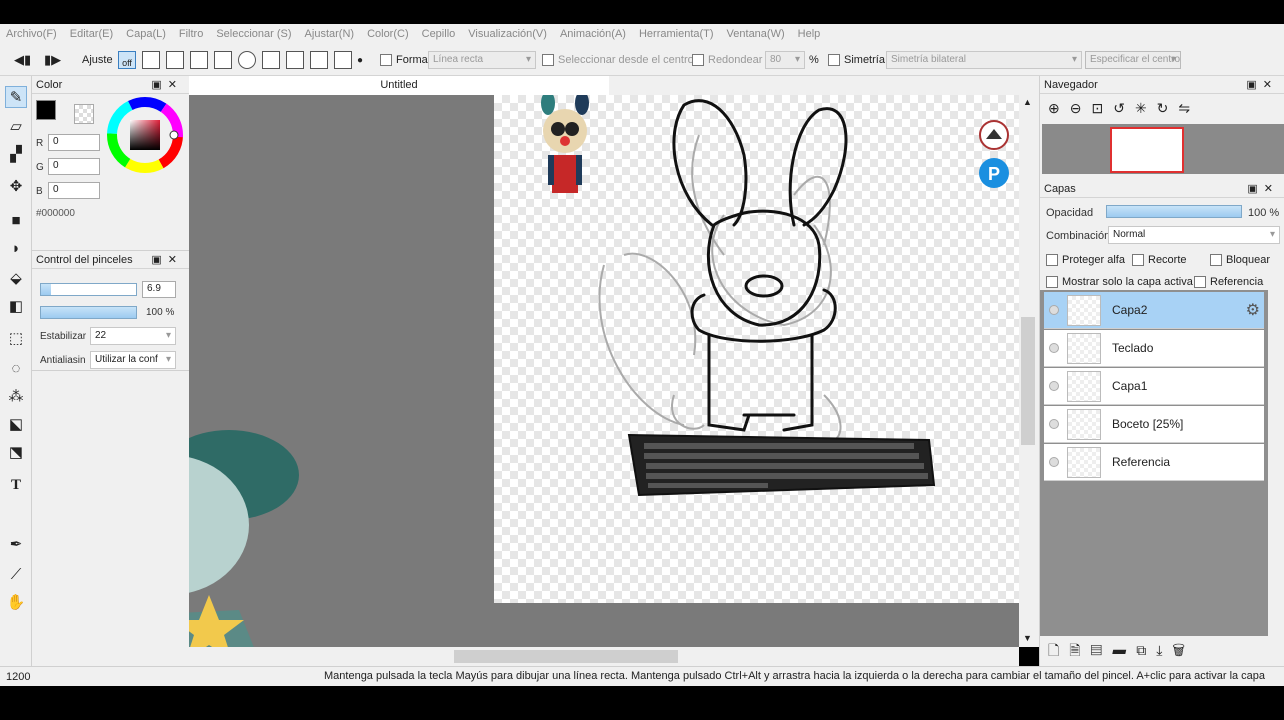 This screenshot has width=1284, height=720. Describe the element at coordinates (16, 97) in the screenshot. I see `brush-tool-icon: ✎` at that location.